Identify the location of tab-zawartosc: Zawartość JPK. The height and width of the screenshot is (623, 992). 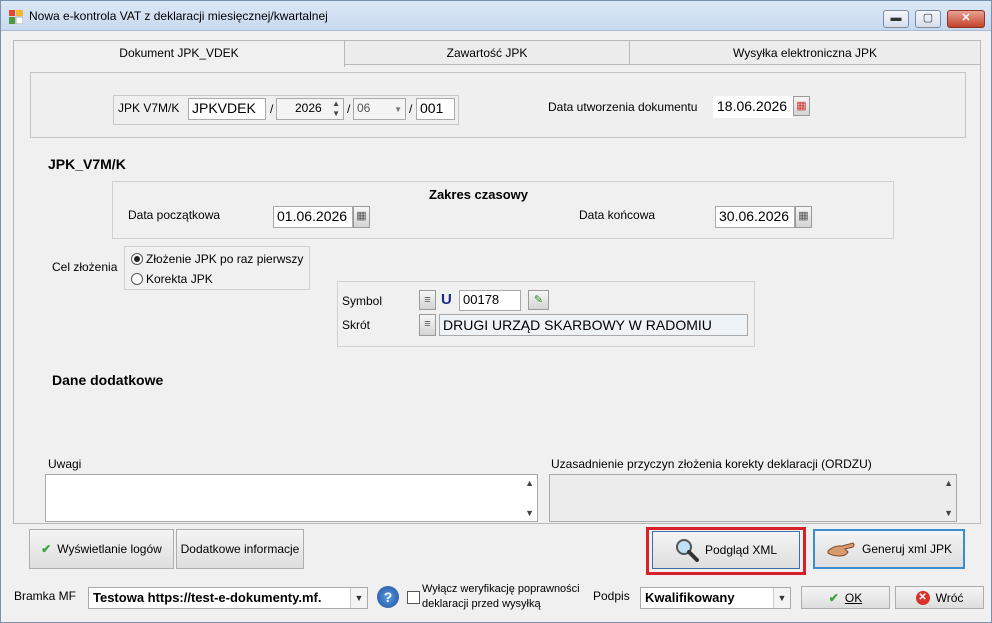
(487, 52).